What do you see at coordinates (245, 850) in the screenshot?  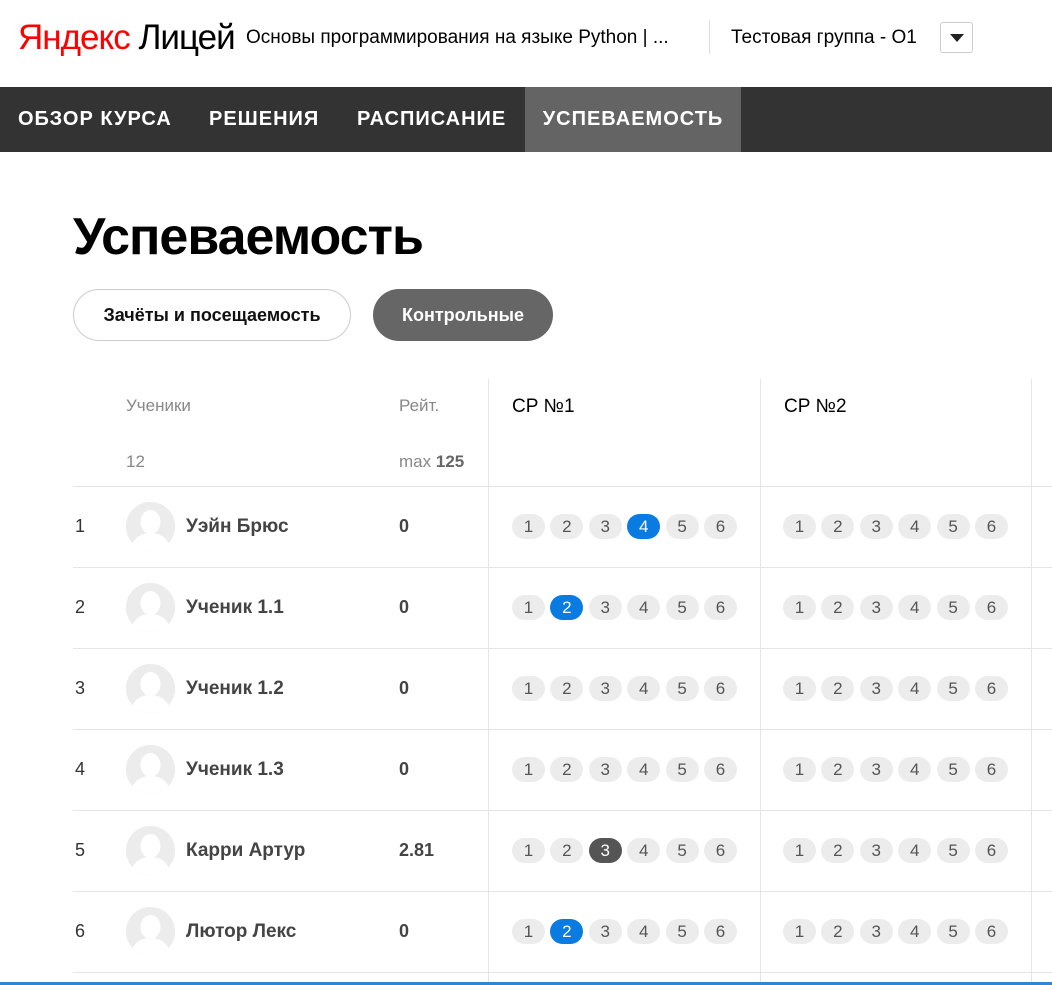 I see `student-name: Карри Артур` at bounding box center [245, 850].